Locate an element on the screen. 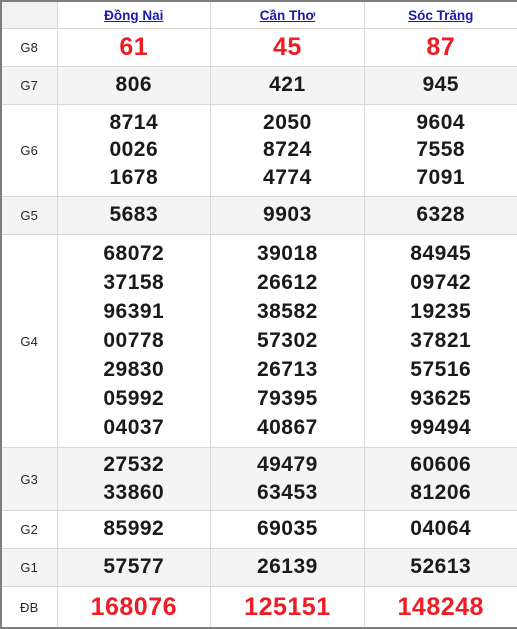 The width and height of the screenshot is (517, 629). province-link-dong-nai: Đồng Nai is located at coordinates (133, 15).